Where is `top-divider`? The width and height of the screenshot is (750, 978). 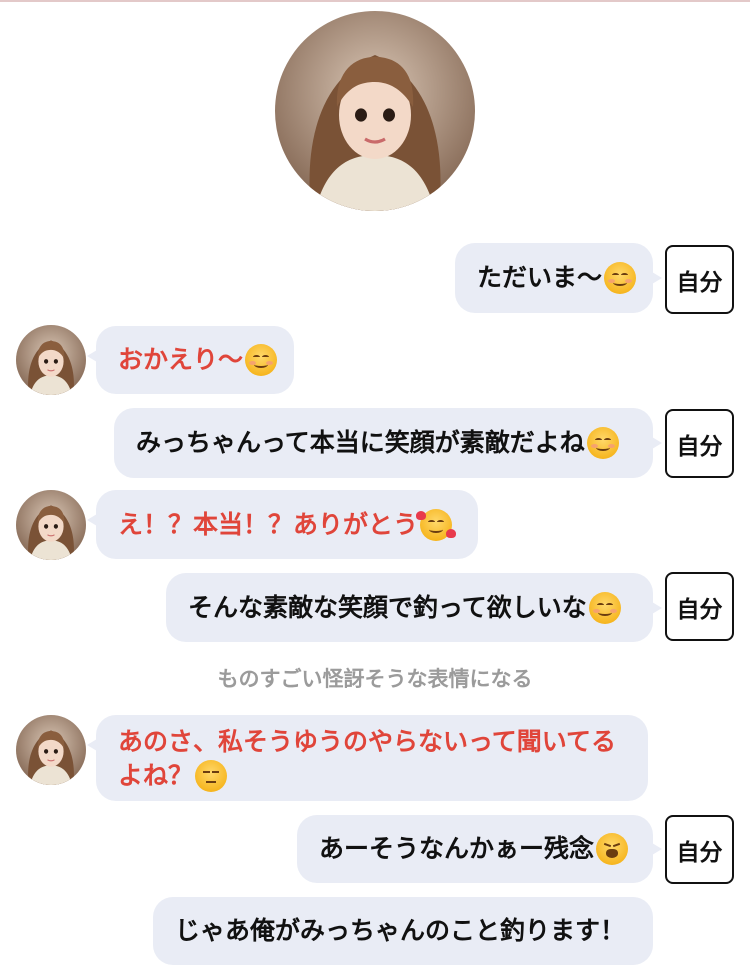
top-divider is located at coordinates (375, 1).